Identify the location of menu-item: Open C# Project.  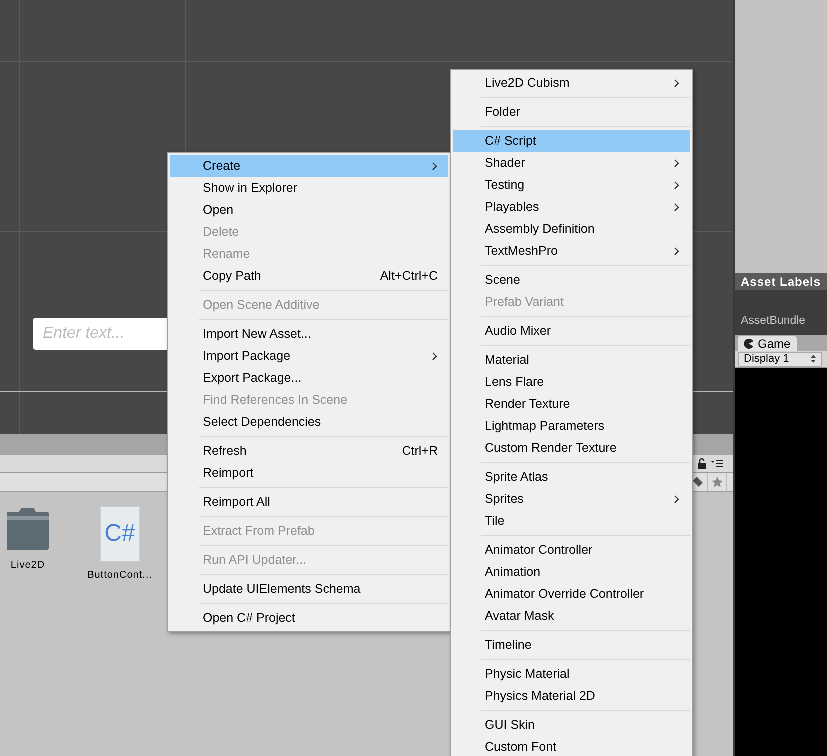
(309, 618).